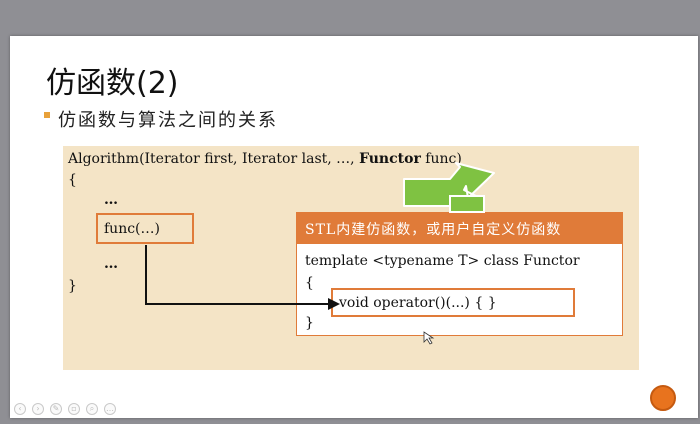  I want to click on zoom-icon: ⌕, so click(92, 409).